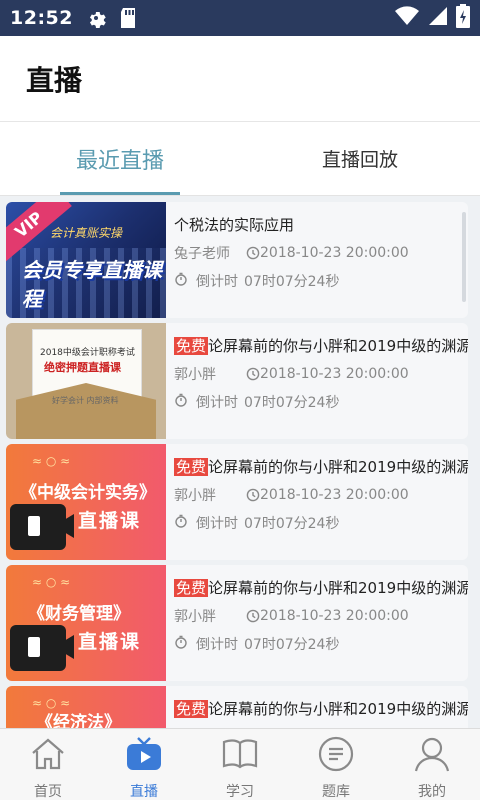  I want to click on nav-profile: 我的, so click(432, 764).